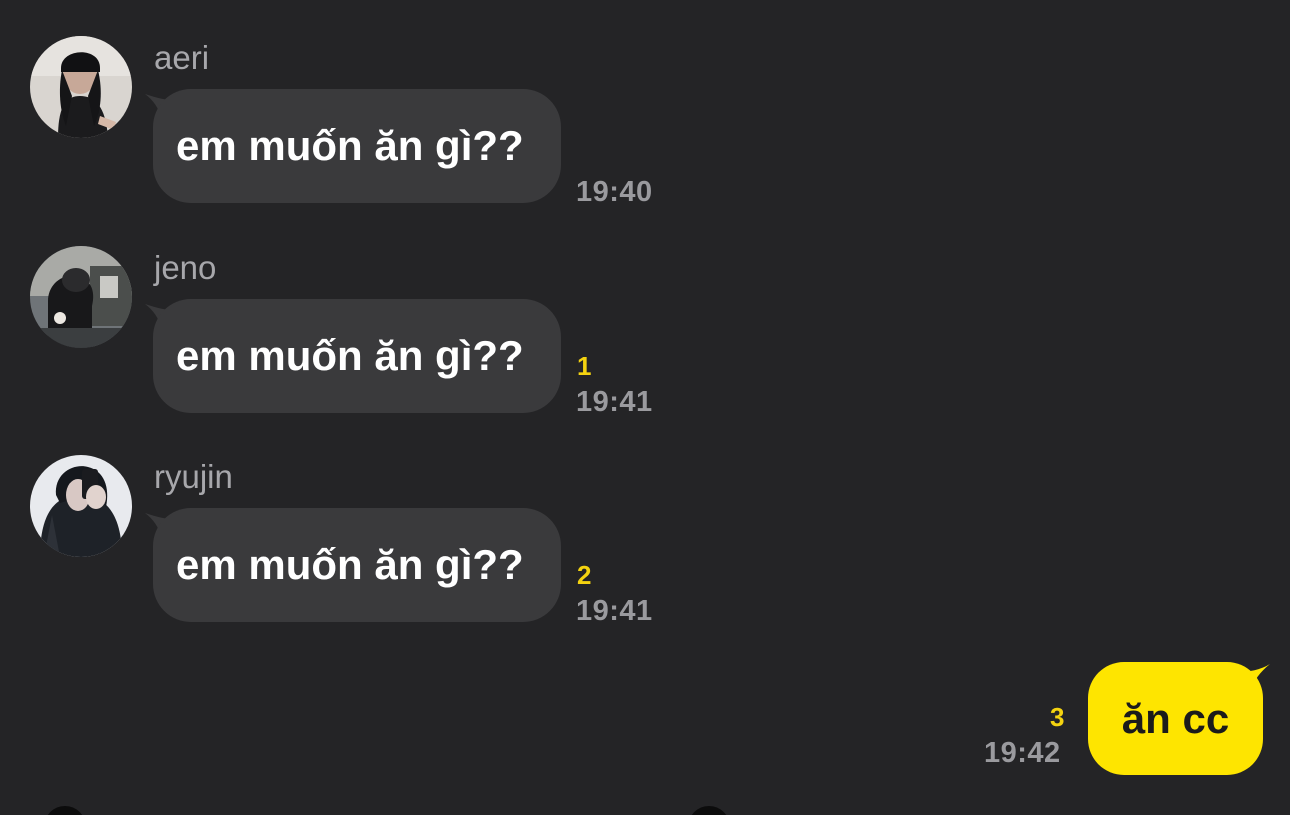  I want to click on avatar-jeno-photo-icon, so click(81, 297).